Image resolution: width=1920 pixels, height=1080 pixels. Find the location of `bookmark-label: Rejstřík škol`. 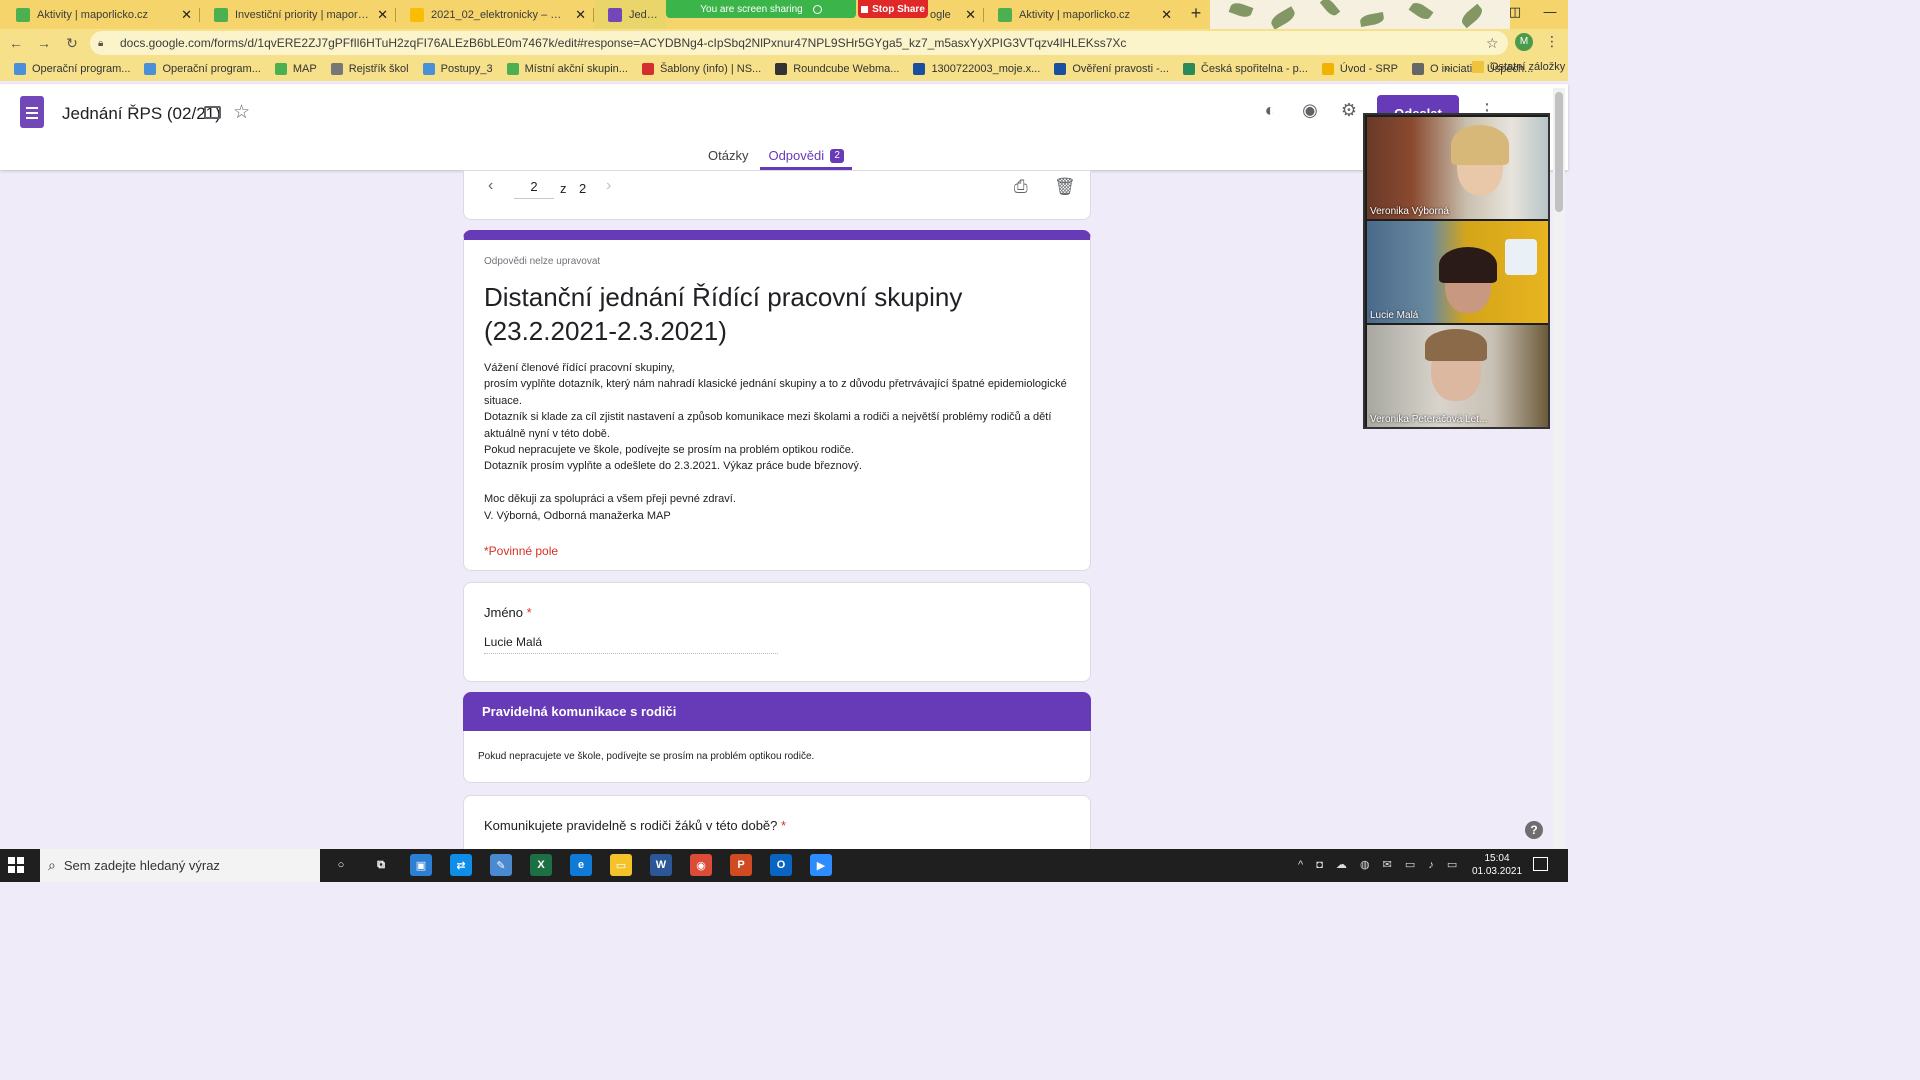

bookmark-label: Rejstřík škol is located at coordinates (378, 69).